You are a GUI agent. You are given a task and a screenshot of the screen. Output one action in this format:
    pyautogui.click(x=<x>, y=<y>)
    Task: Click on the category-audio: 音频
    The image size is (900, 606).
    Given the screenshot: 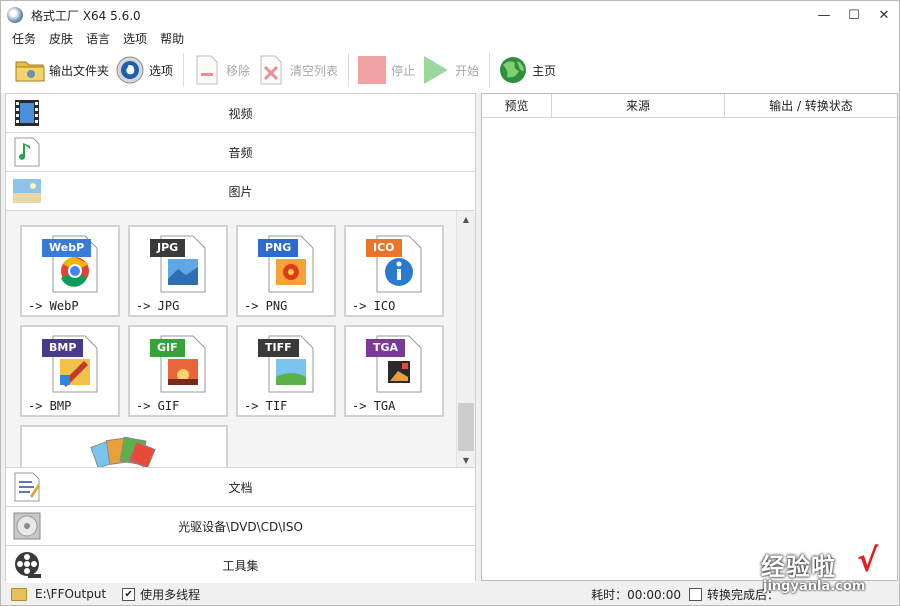 What is the action you would take?
    pyautogui.click(x=240, y=152)
    